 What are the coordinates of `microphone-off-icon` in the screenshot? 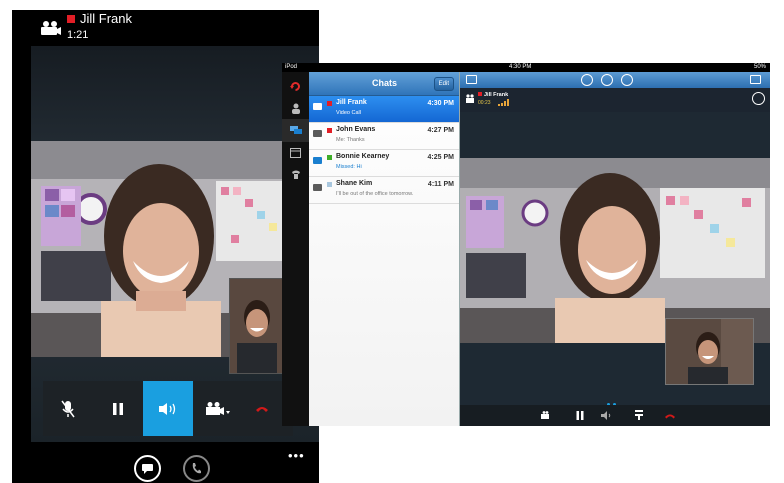 It's located at (68, 408).